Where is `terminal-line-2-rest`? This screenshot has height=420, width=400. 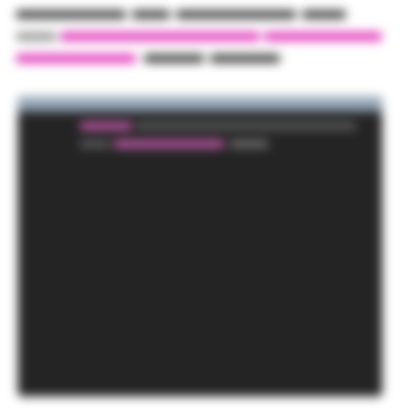
terminal-line-2-rest is located at coordinates (249, 144).